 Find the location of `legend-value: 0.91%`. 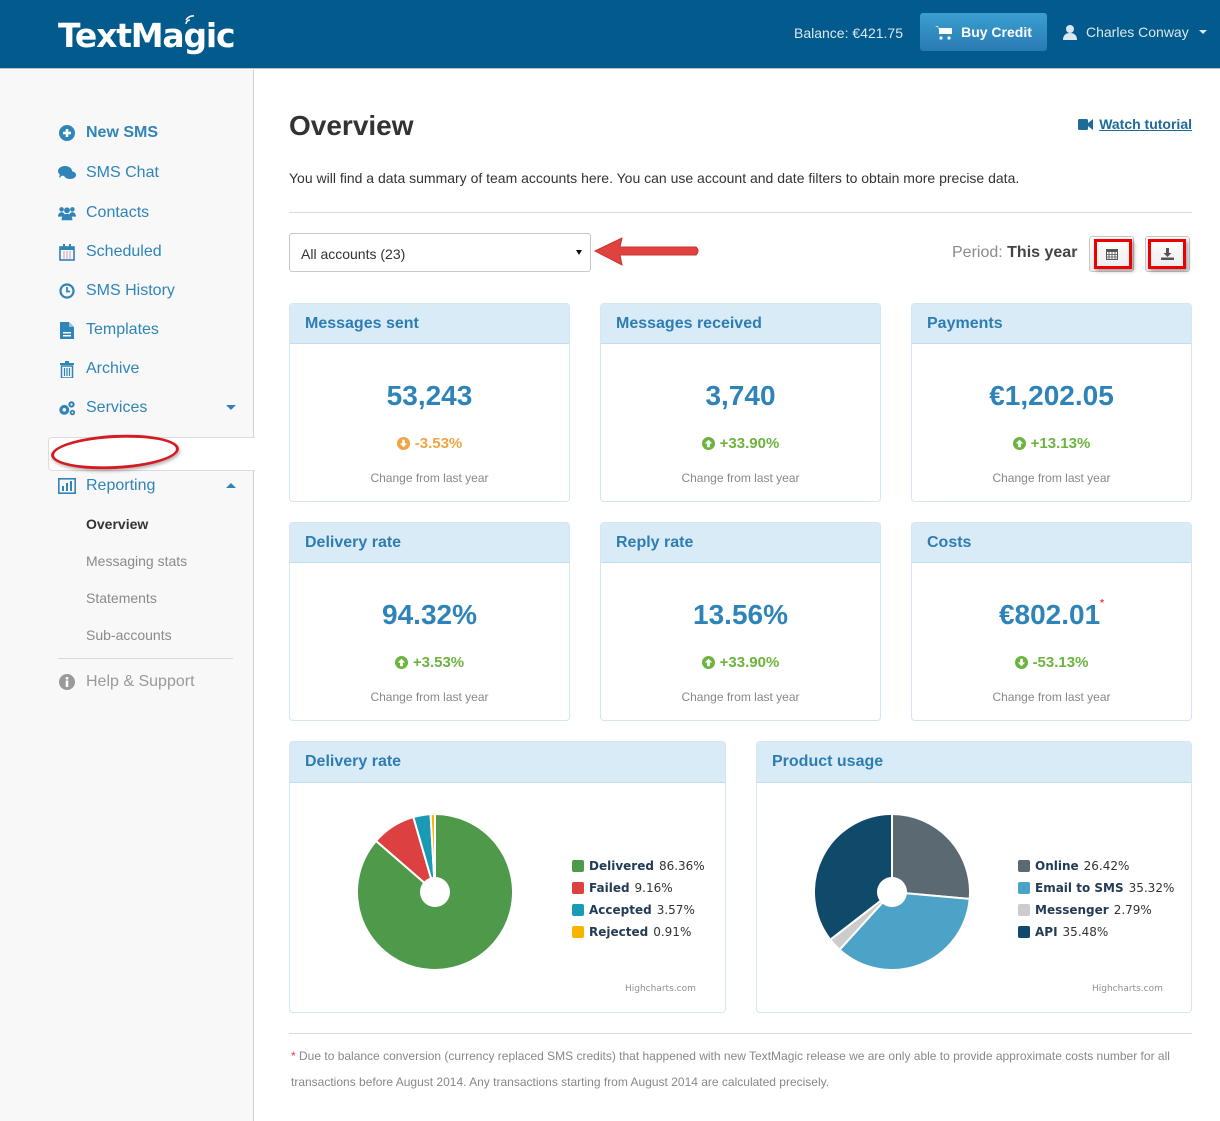

legend-value: 0.91% is located at coordinates (672, 932).